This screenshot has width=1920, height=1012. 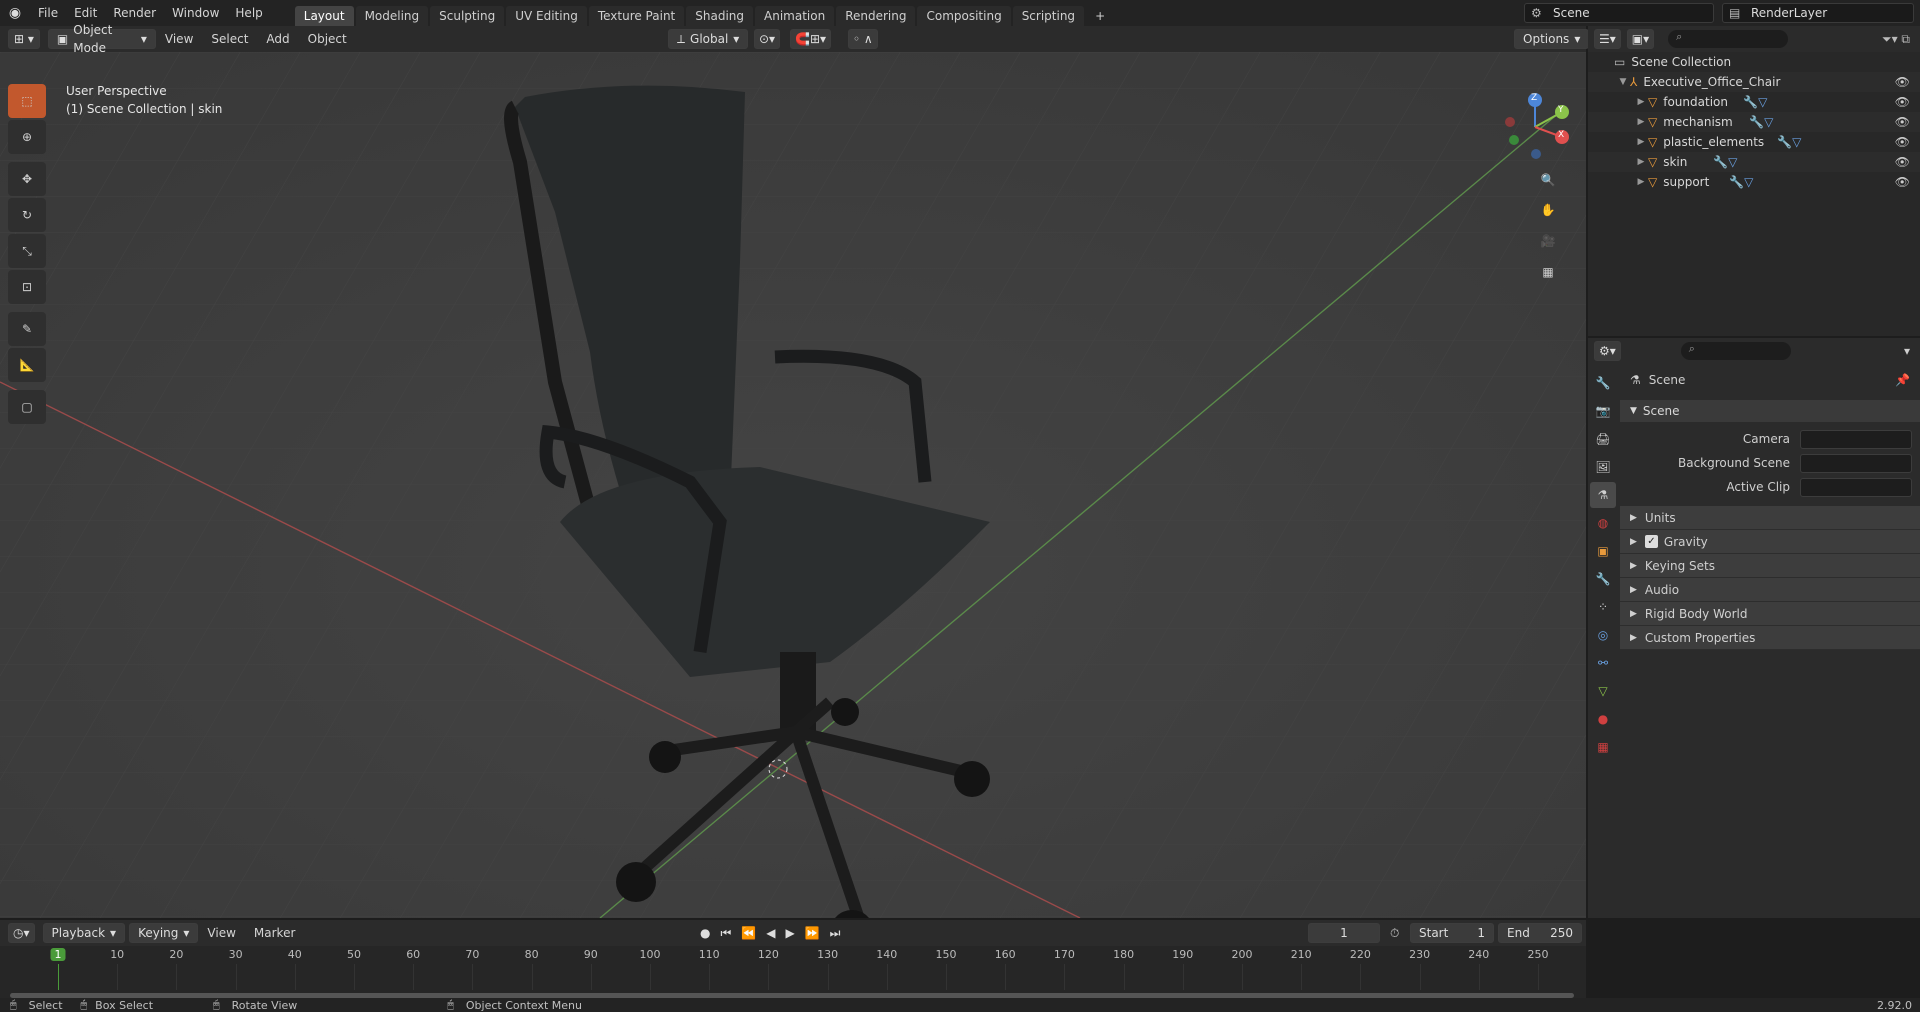 What do you see at coordinates (789, 933) in the screenshot?
I see `play-icon: ▶` at bounding box center [789, 933].